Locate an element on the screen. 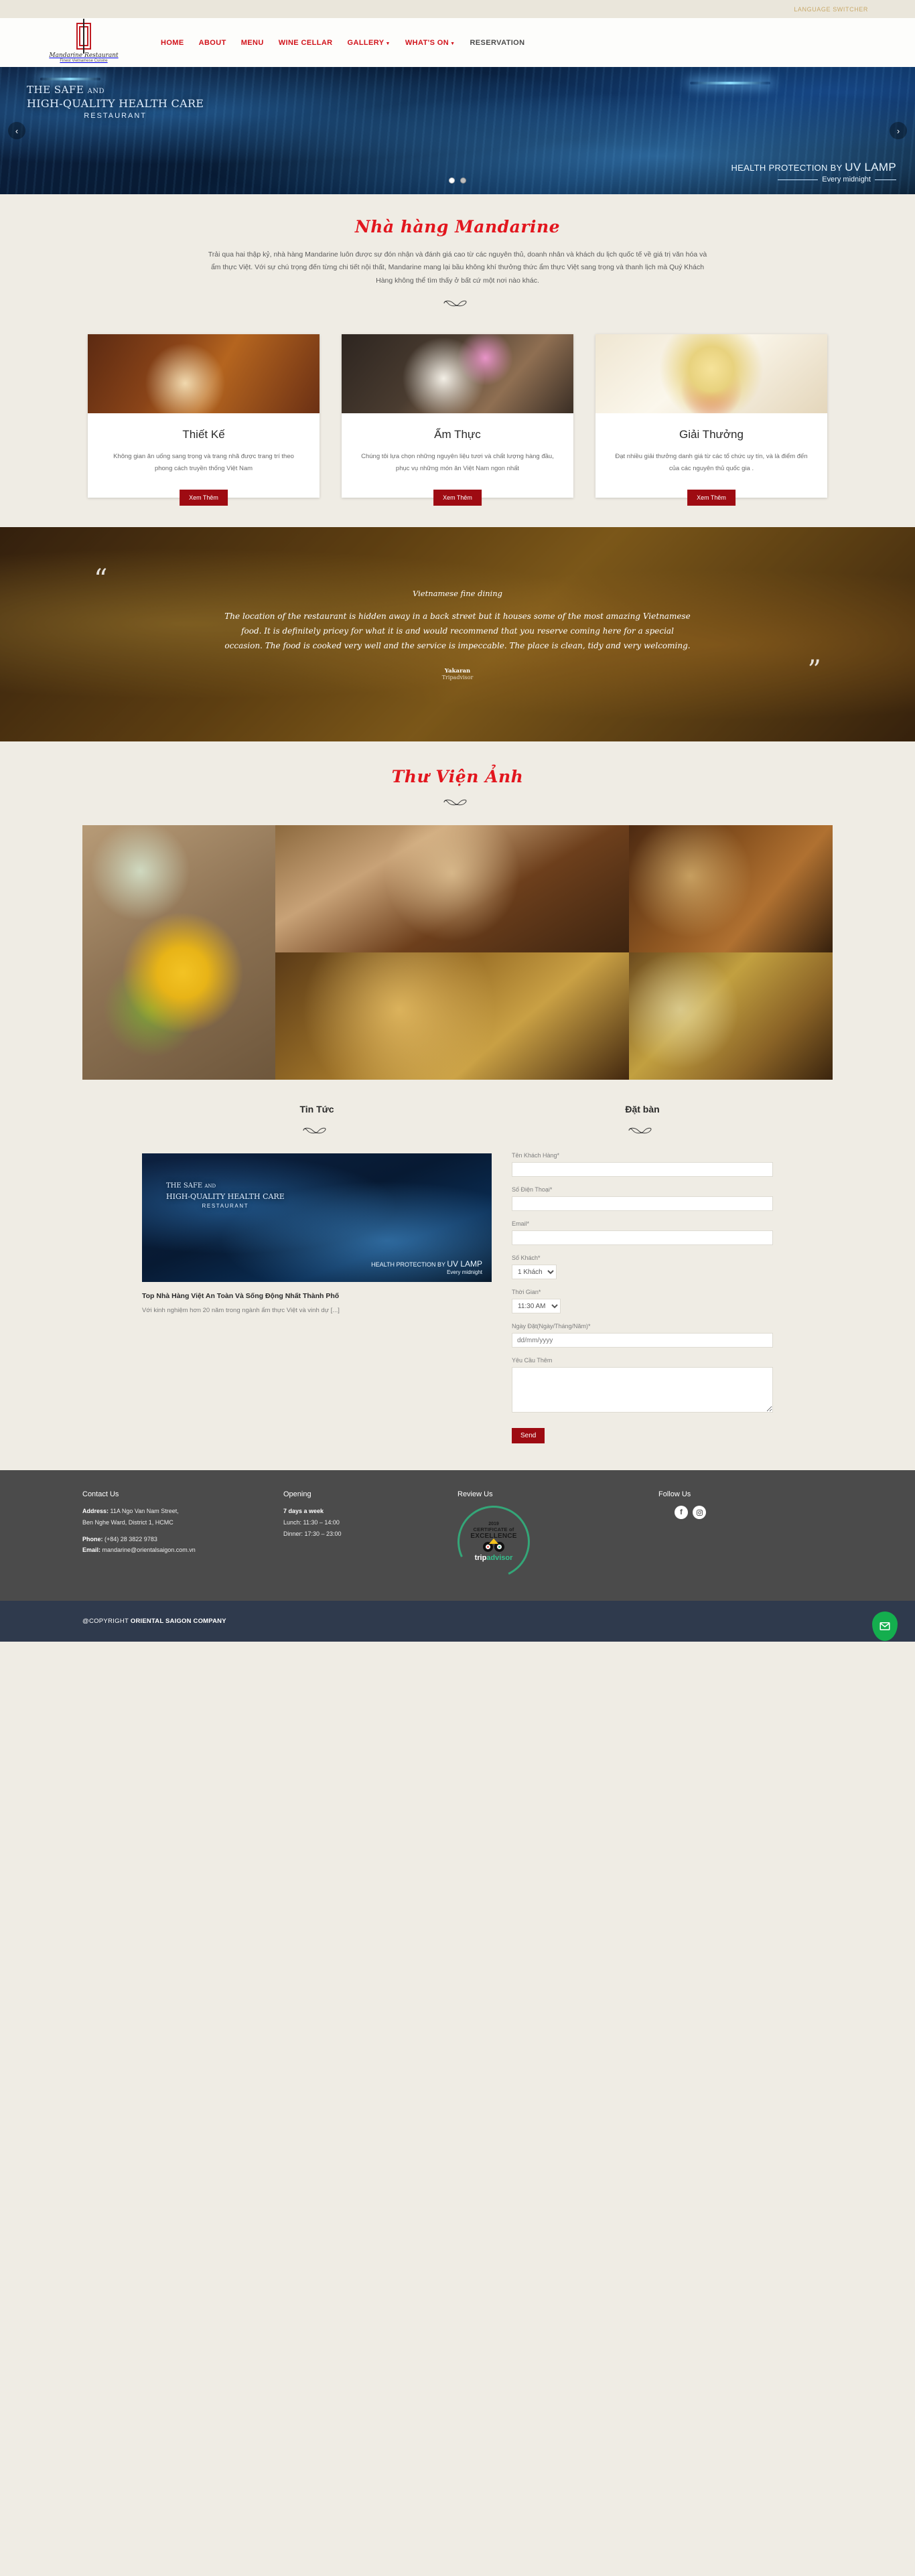 This screenshot has width=915, height=2576. nav-item-gallery: GALLERY ▼ is located at coordinates (369, 43).